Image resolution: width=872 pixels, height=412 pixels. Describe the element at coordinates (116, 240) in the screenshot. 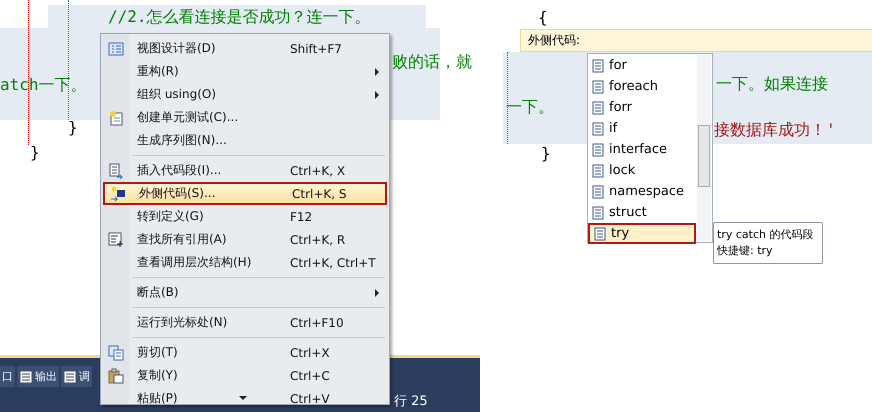

I see `hierarchy-icon` at that location.